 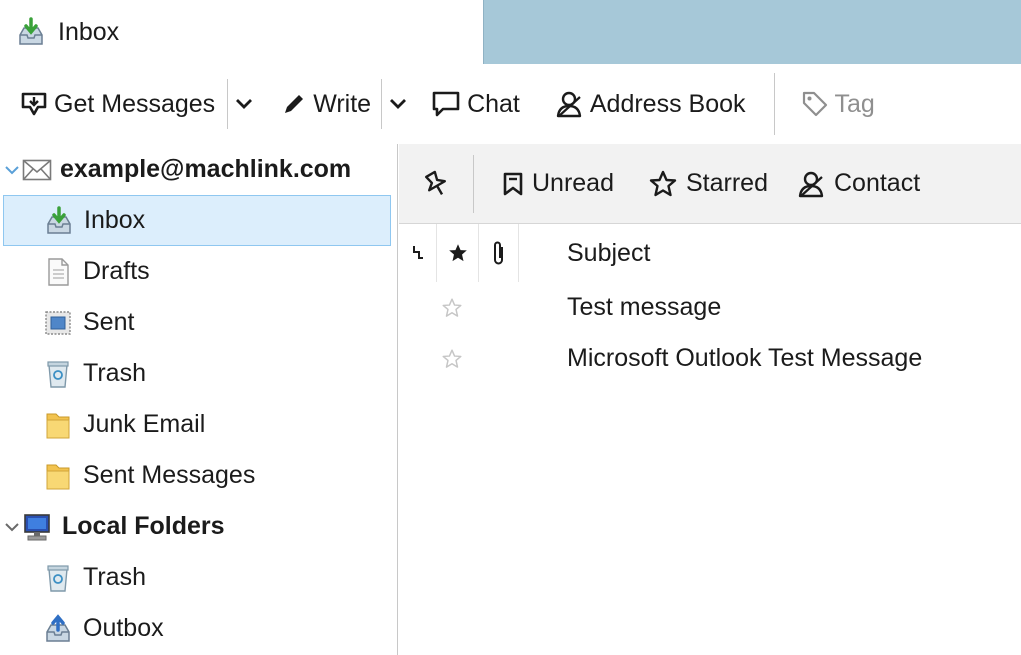 I want to click on get-messages-dropdown, so click(x=243, y=104).